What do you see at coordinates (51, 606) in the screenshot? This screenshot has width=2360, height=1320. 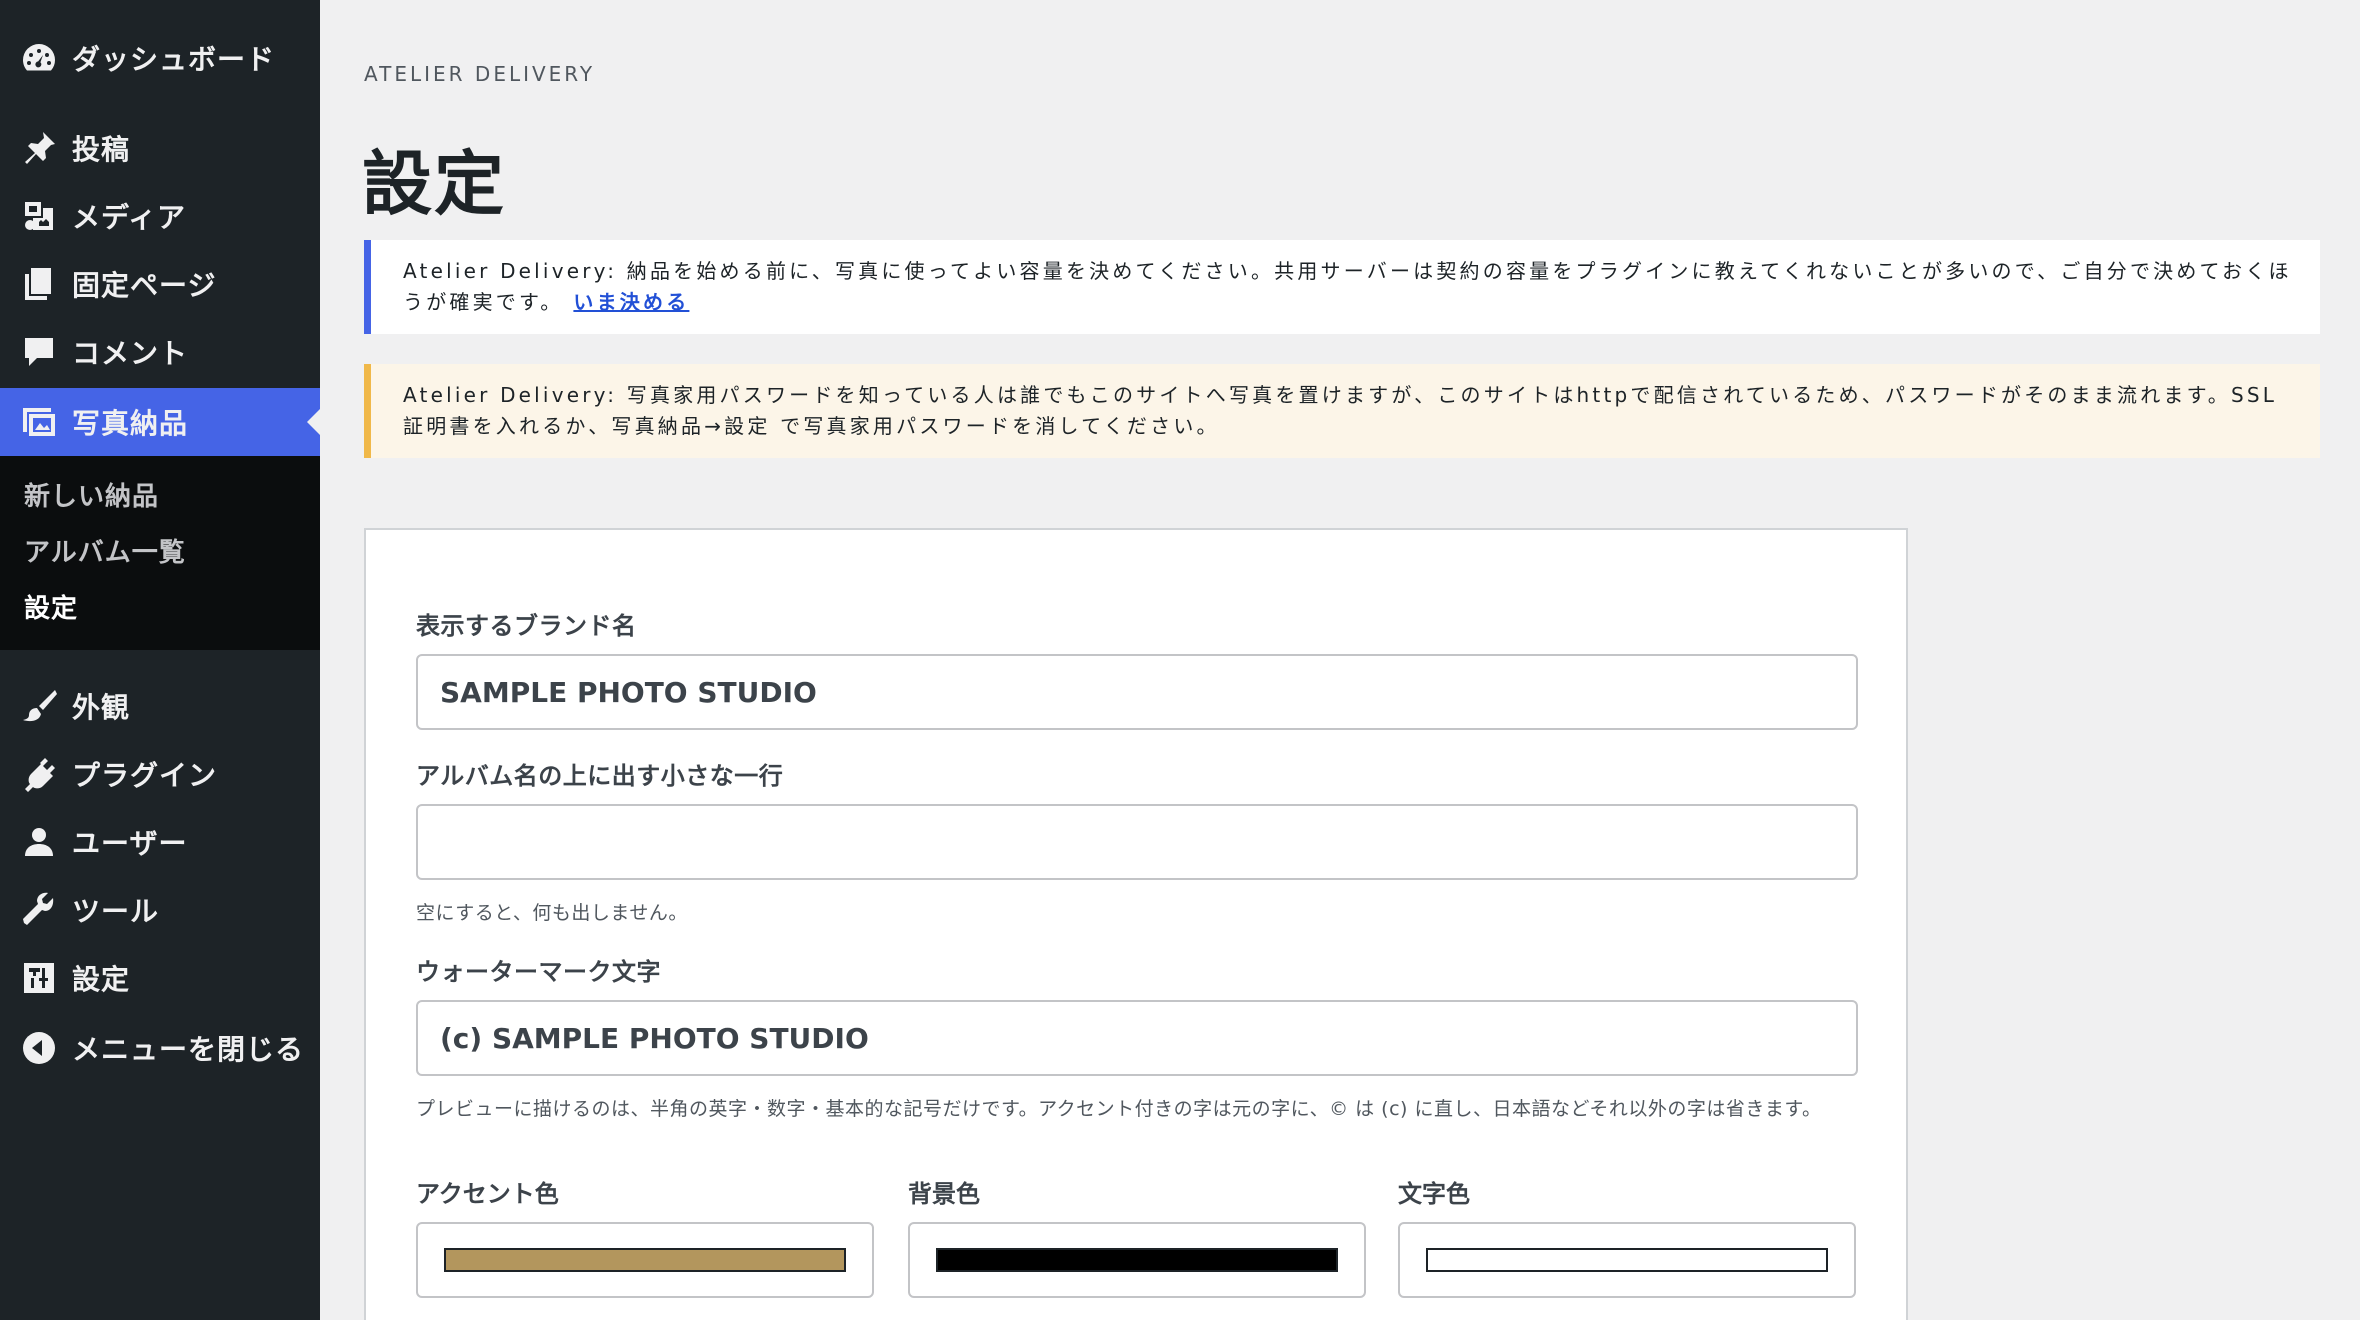 I see `submenu-item-settings: 設定` at bounding box center [51, 606].